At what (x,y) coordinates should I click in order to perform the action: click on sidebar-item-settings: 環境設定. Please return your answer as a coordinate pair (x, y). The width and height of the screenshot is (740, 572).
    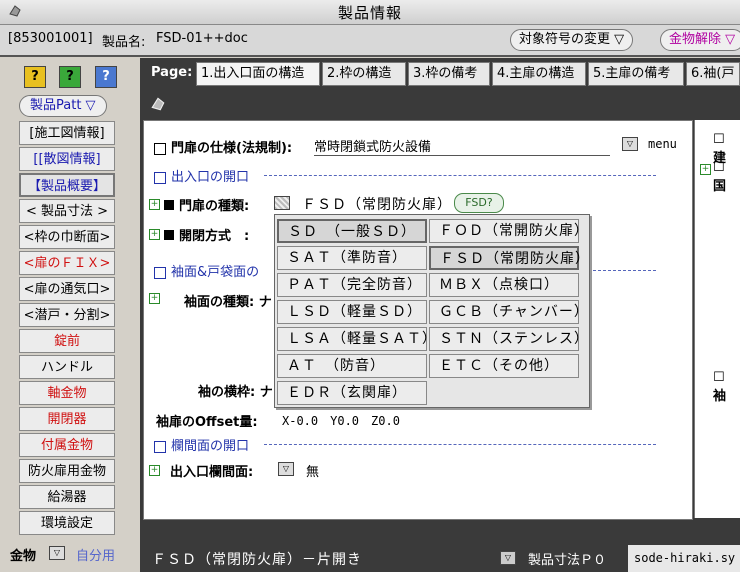
    Looking at the image, I should click on (67, 523).